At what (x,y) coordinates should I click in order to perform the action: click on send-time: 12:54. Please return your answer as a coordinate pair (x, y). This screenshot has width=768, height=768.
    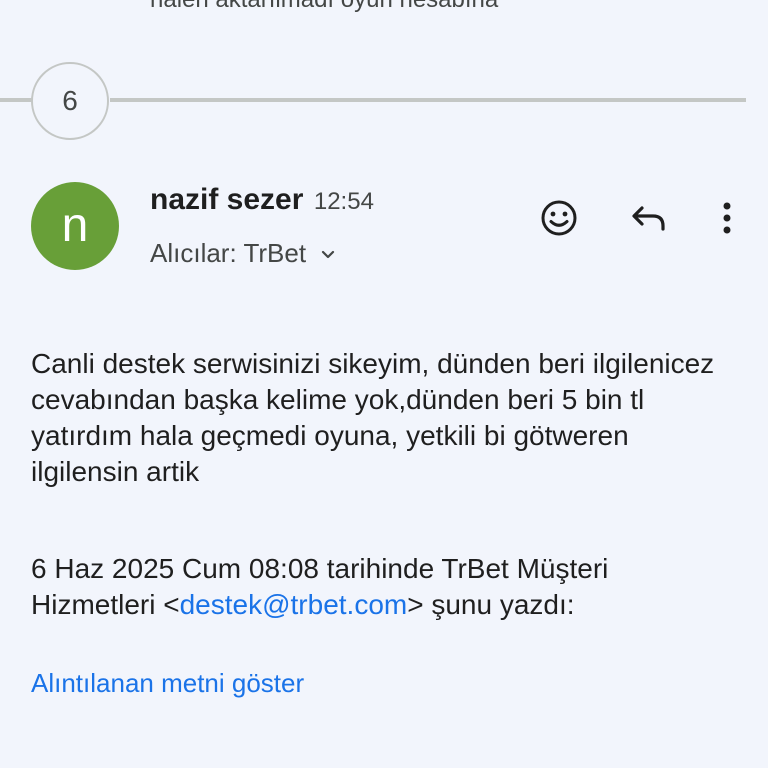
    Looking at the image, I should click on (343, 201).